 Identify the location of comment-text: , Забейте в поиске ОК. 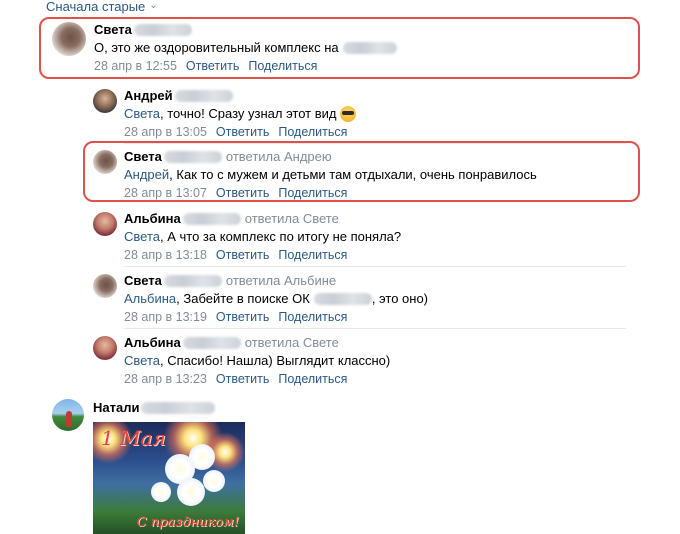
(243, 298).